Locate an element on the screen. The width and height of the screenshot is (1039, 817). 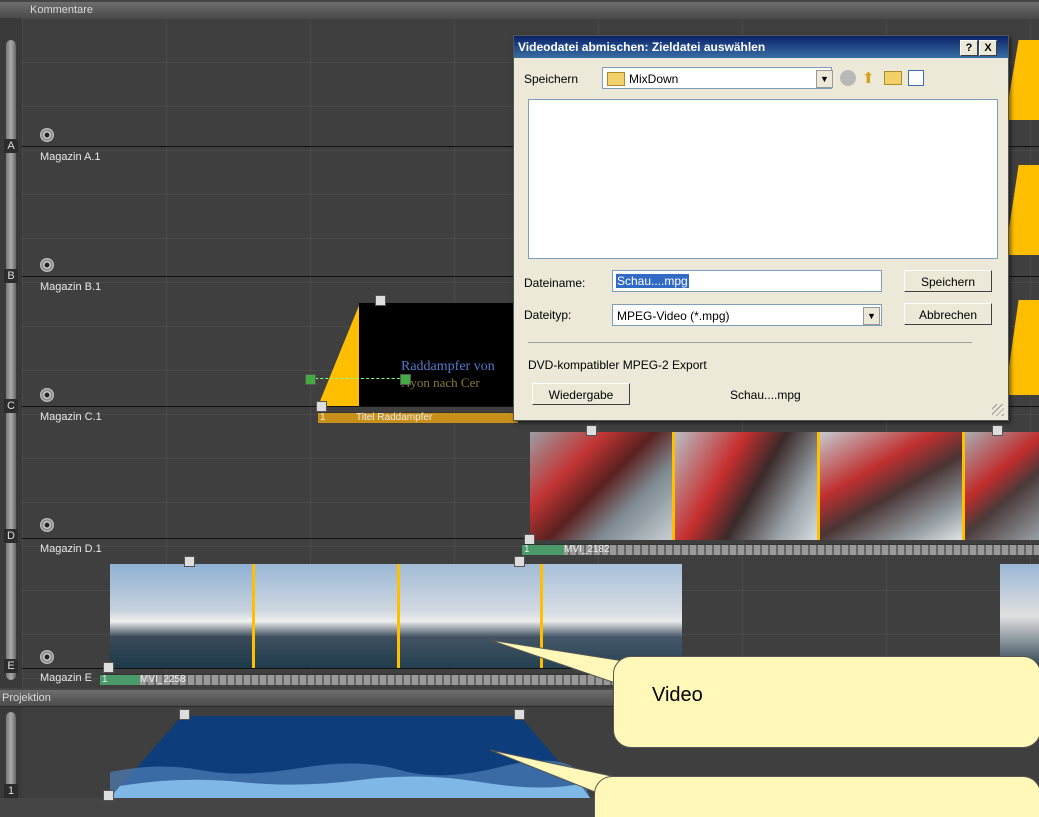
title-clip-number: 1 is located at coordinates (323, 417).